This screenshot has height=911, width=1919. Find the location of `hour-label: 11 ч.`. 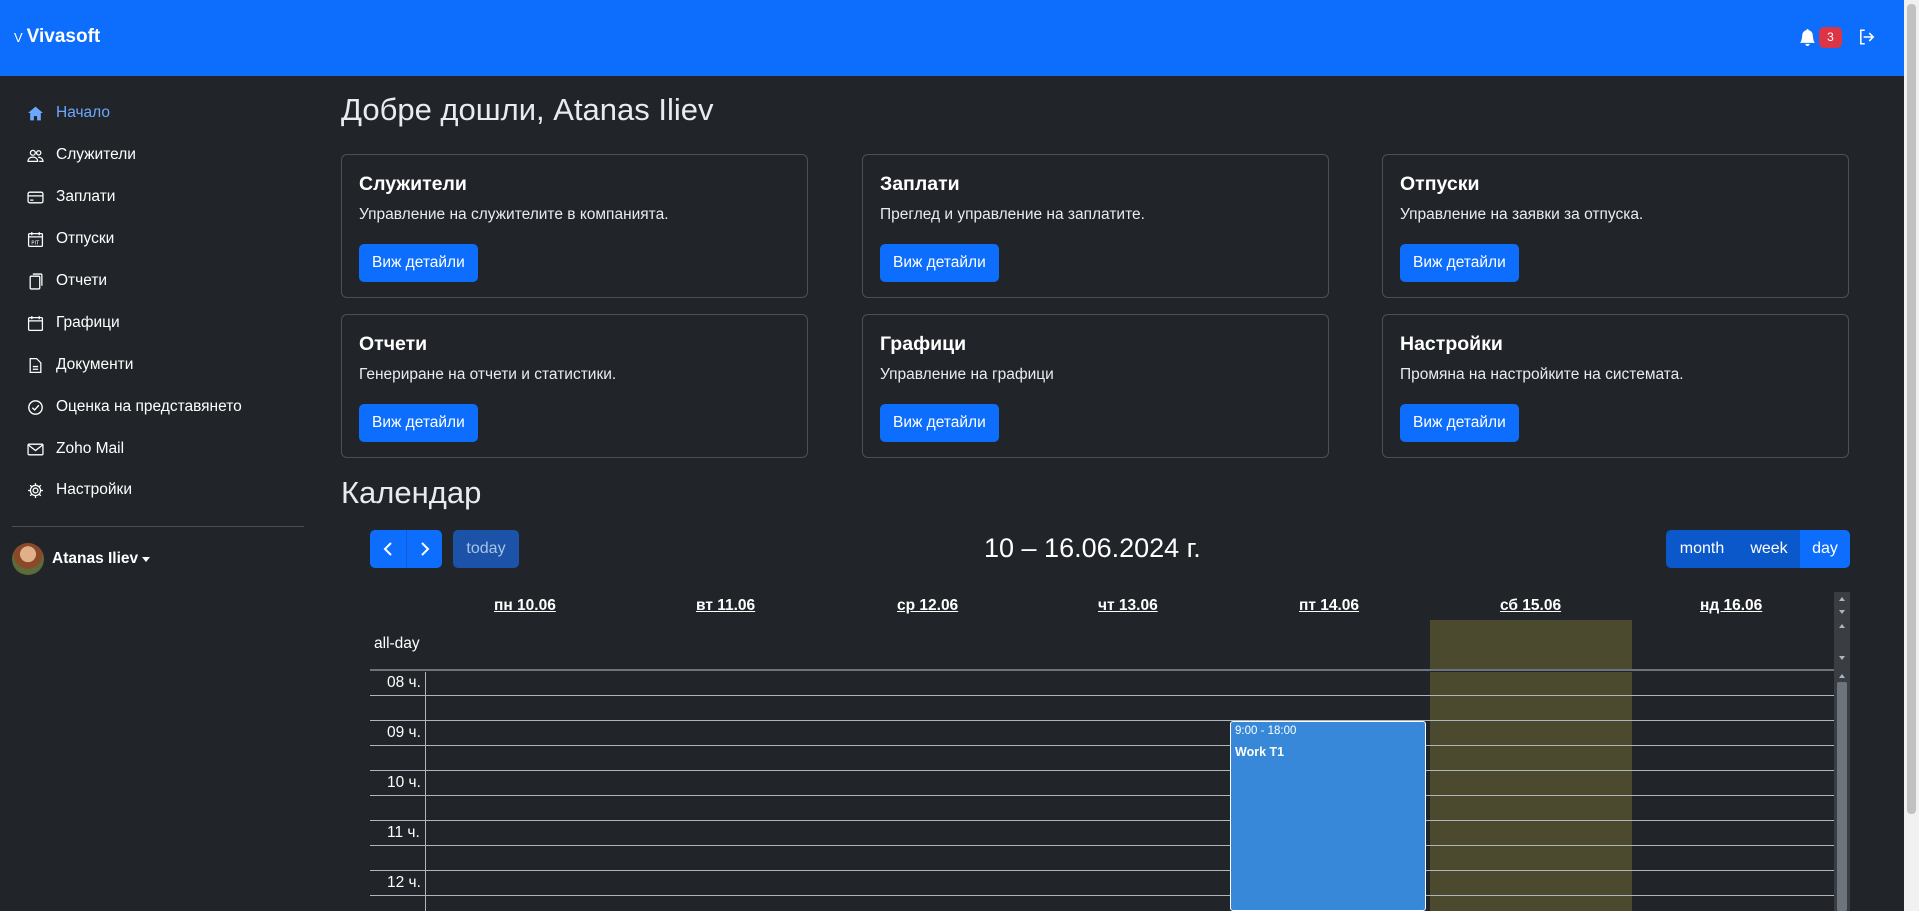

hour-label: 11 ч. is located at coordinates (403, 832).